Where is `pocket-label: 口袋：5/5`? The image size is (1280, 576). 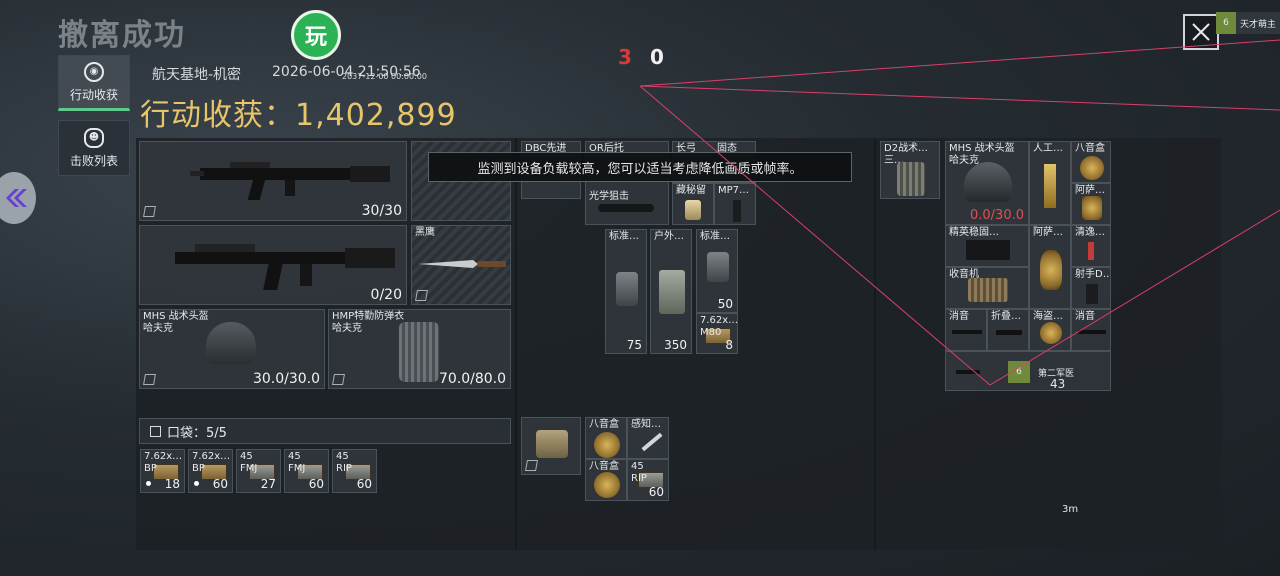 pocket-label: 口袋：5/5 is located at coordinates (197, 433).